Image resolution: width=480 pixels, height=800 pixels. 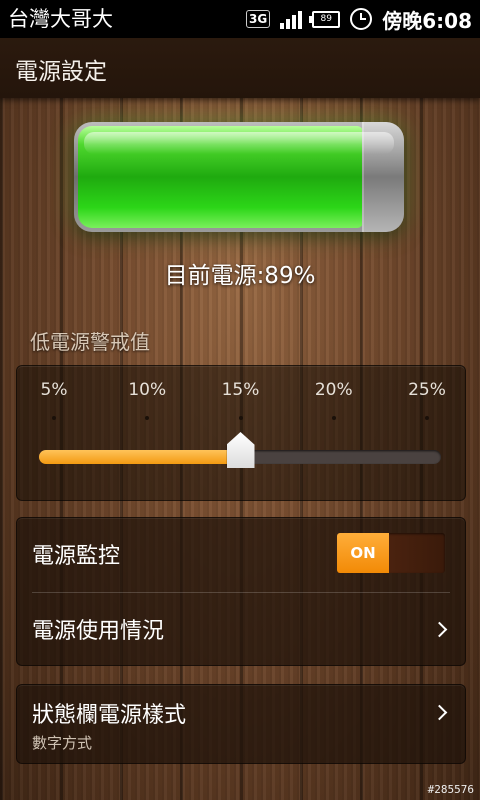 I want to click on slider-tick-label: 10%, so click(x=147, y=390).